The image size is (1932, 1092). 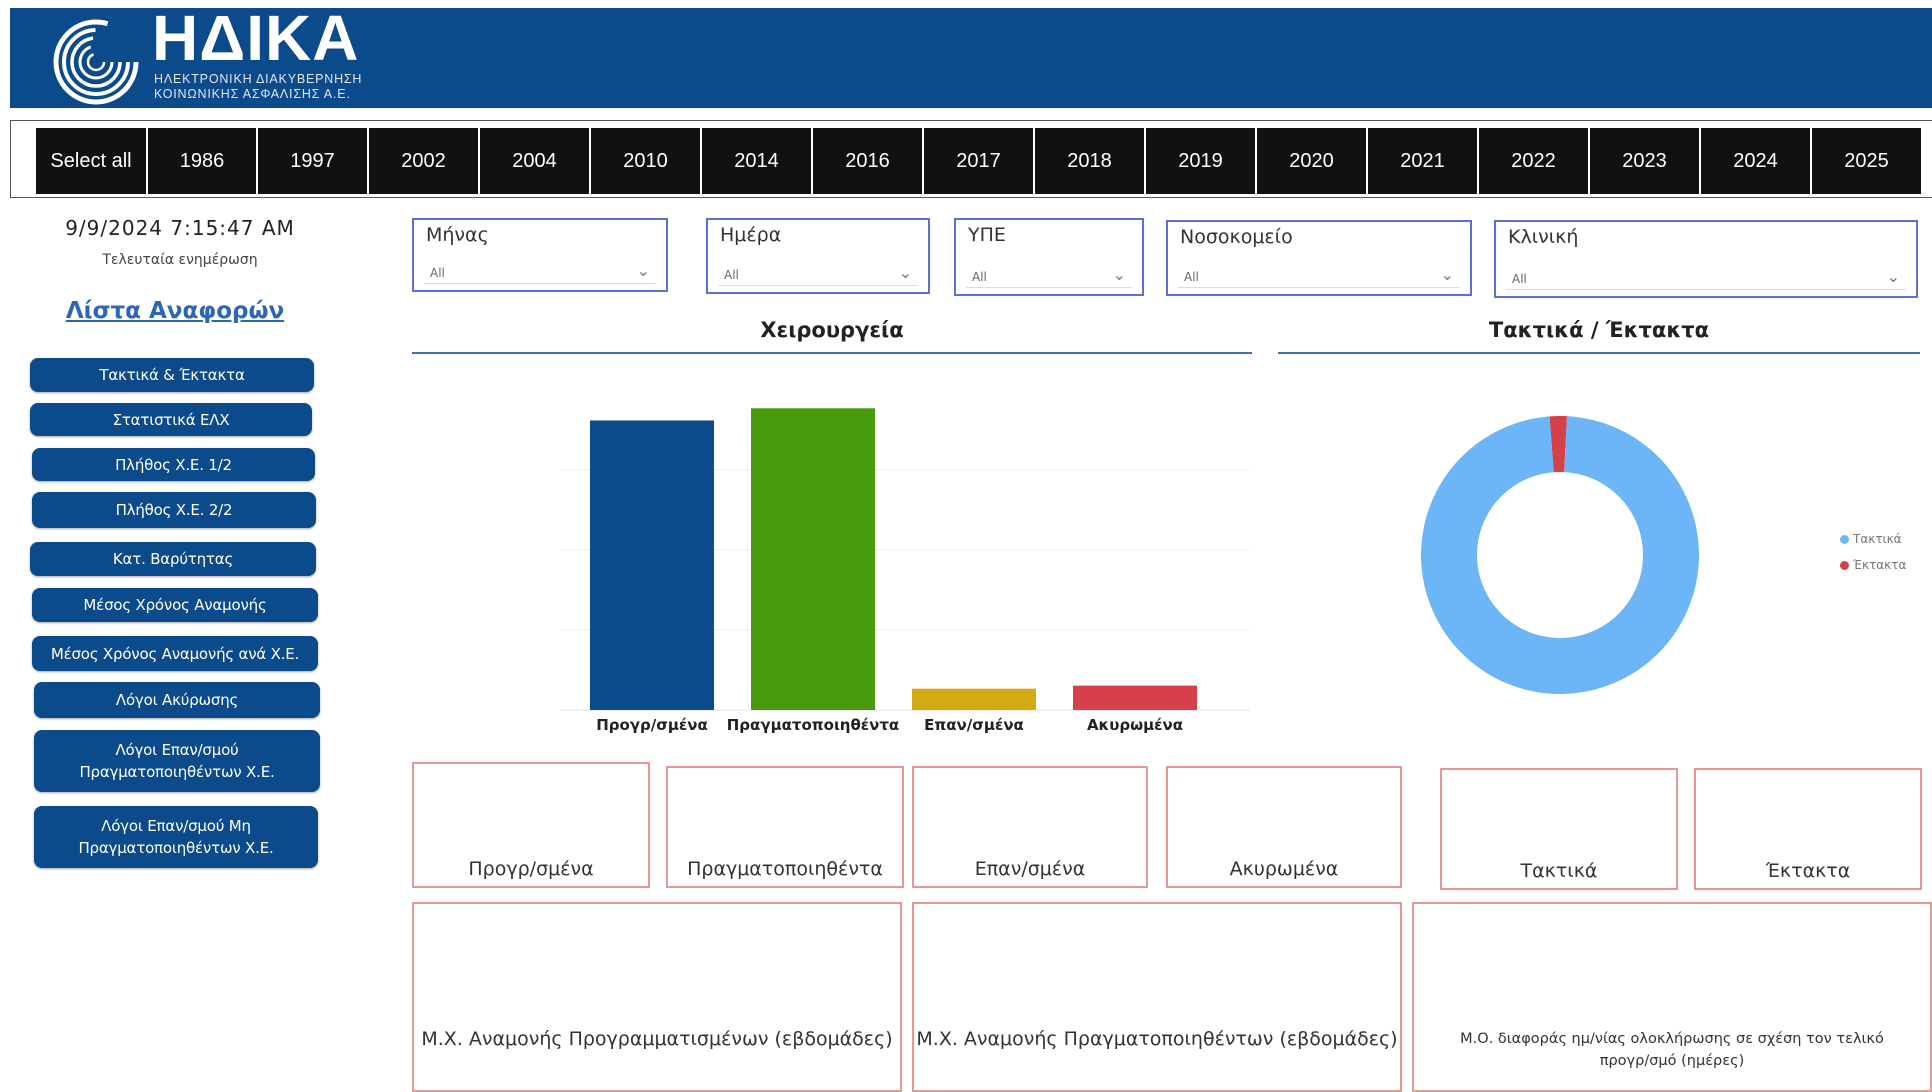 I want to click on last-update-datetime: 9/9/2024 7:15:47 AM, so click(x=180, y=228).